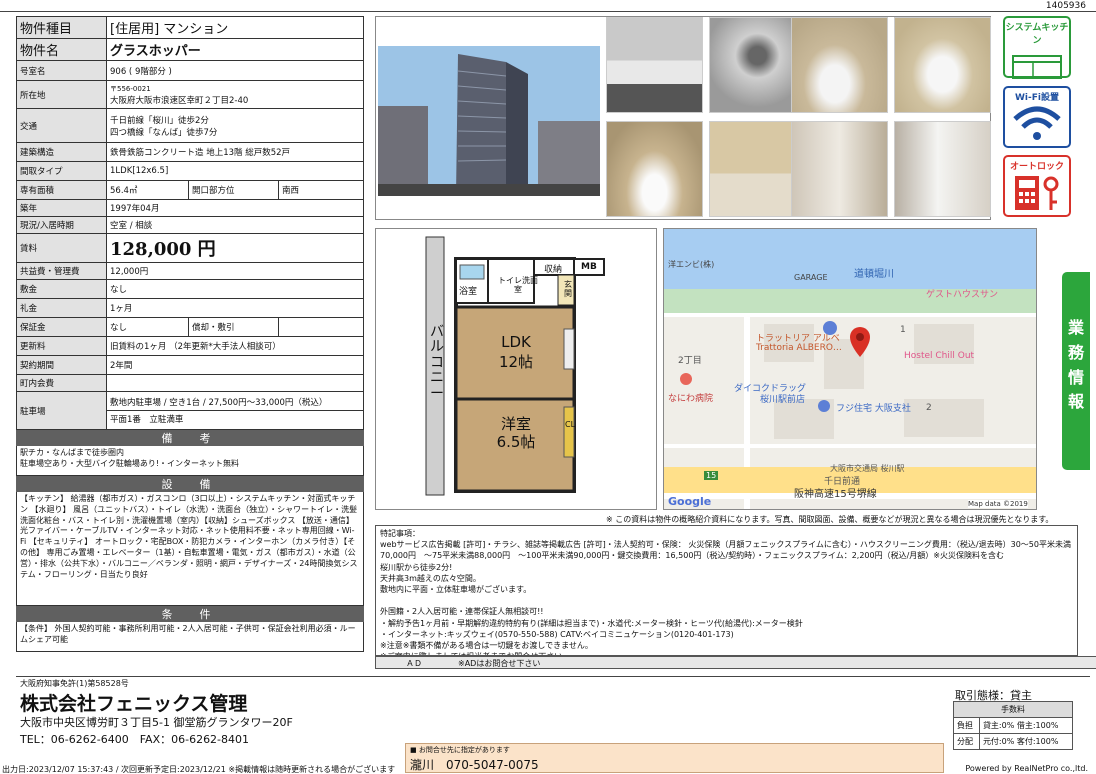  I want to click on label-structure: 建築構造, so click(61, 152).